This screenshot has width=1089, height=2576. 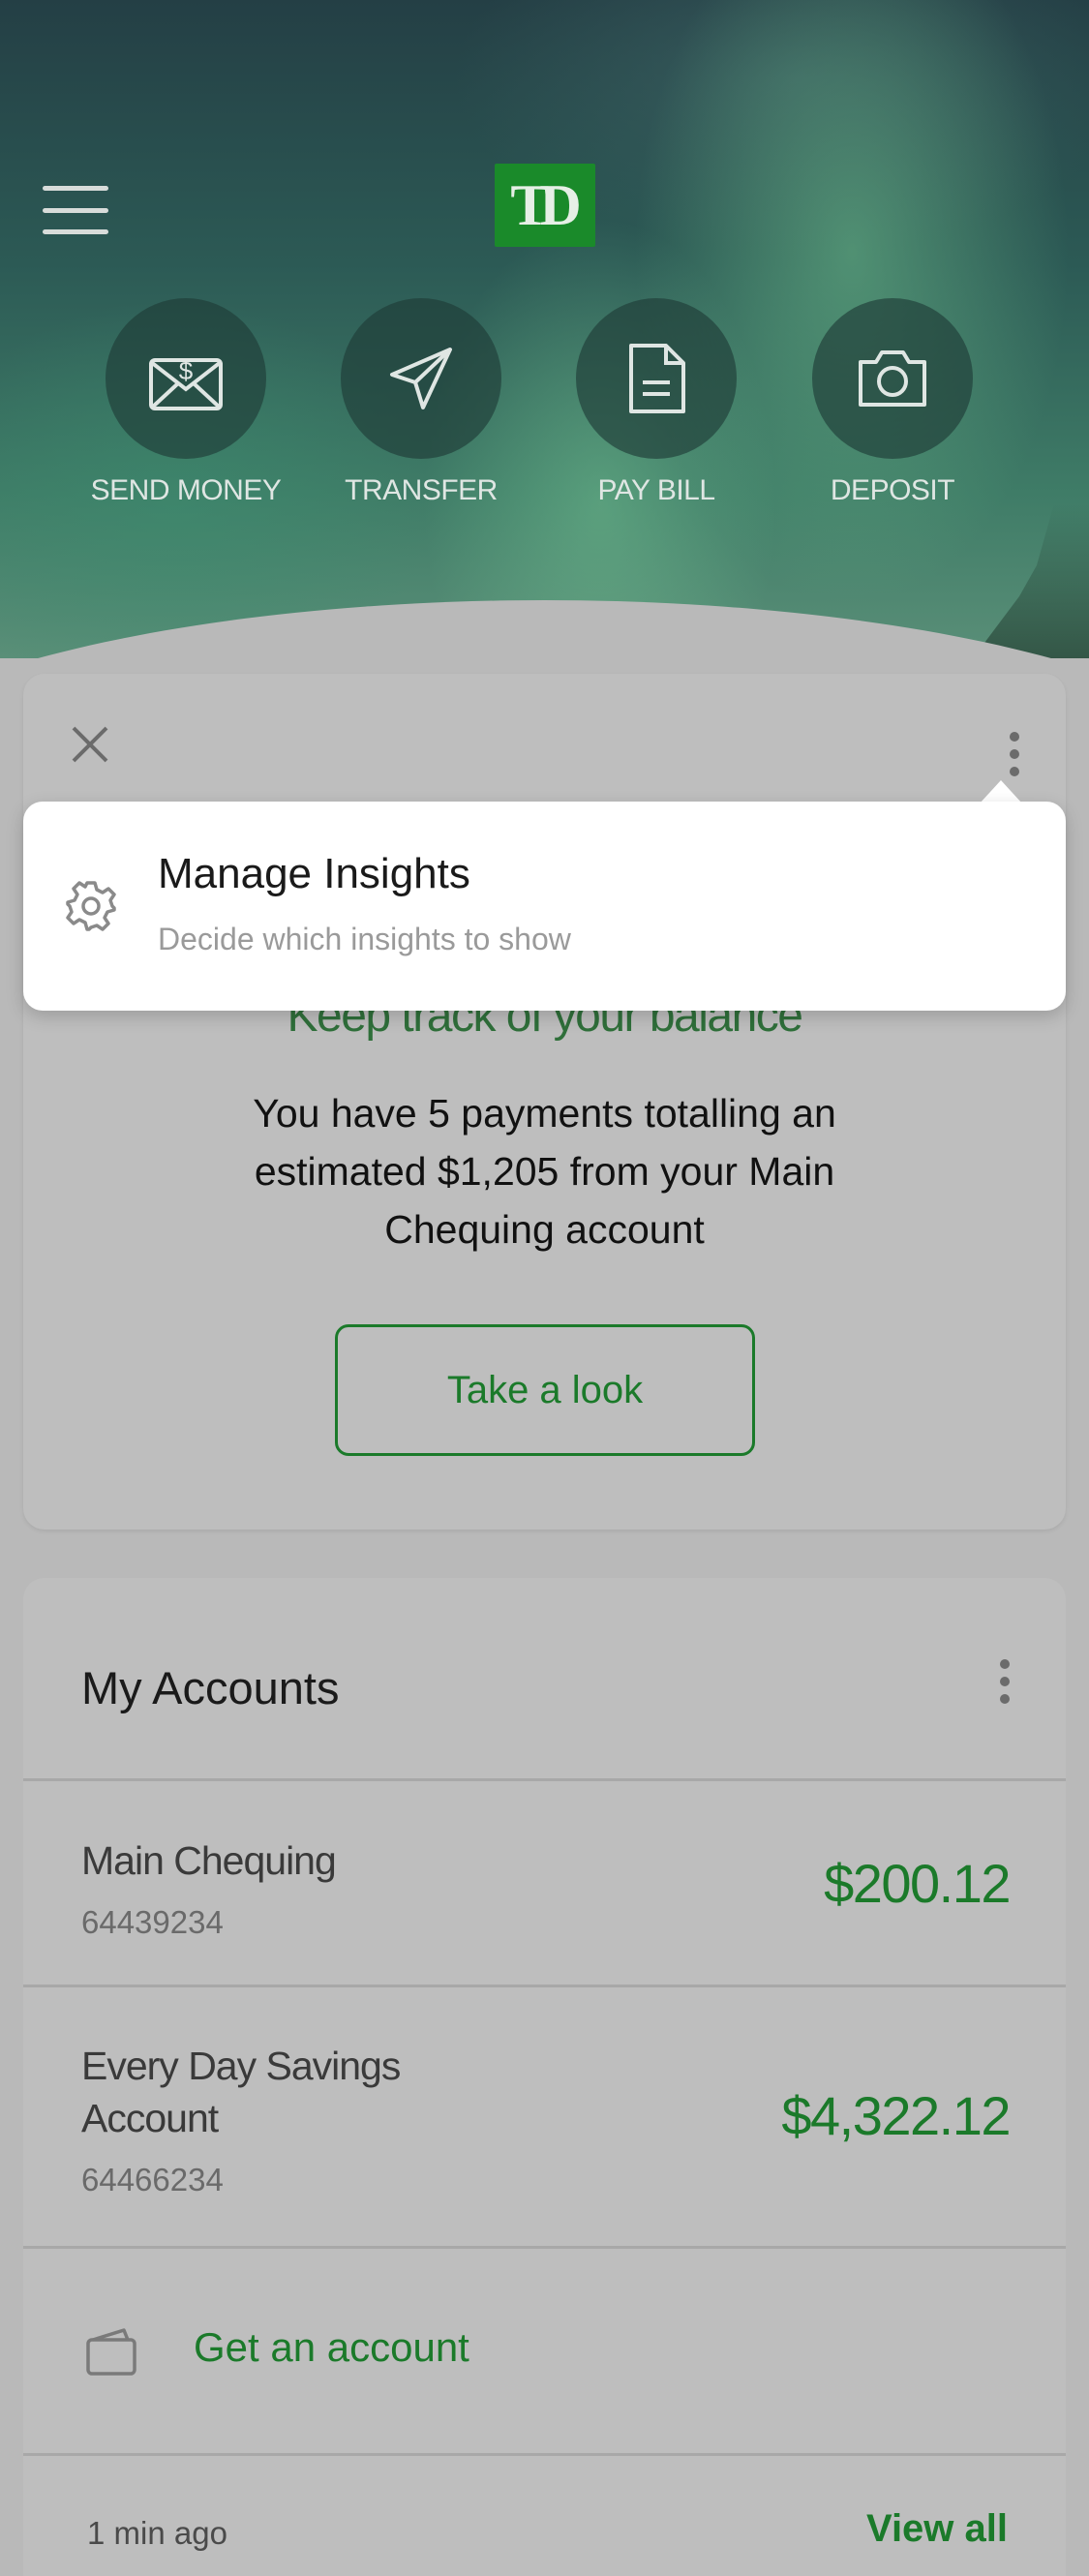 What do you see at coordinates (892, 378) in the screenshot?
I see `camera-icon` at bounding box center [892, 378].